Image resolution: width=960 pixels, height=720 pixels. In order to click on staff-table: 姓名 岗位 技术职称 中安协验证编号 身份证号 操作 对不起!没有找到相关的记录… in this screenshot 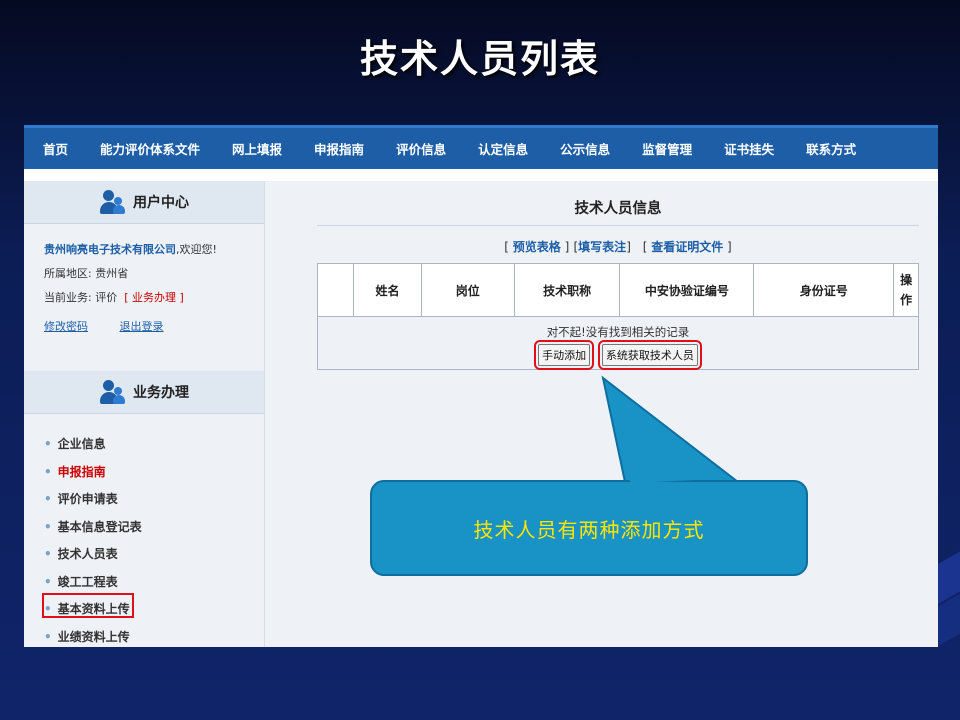, I will do `click(617, 316)`.